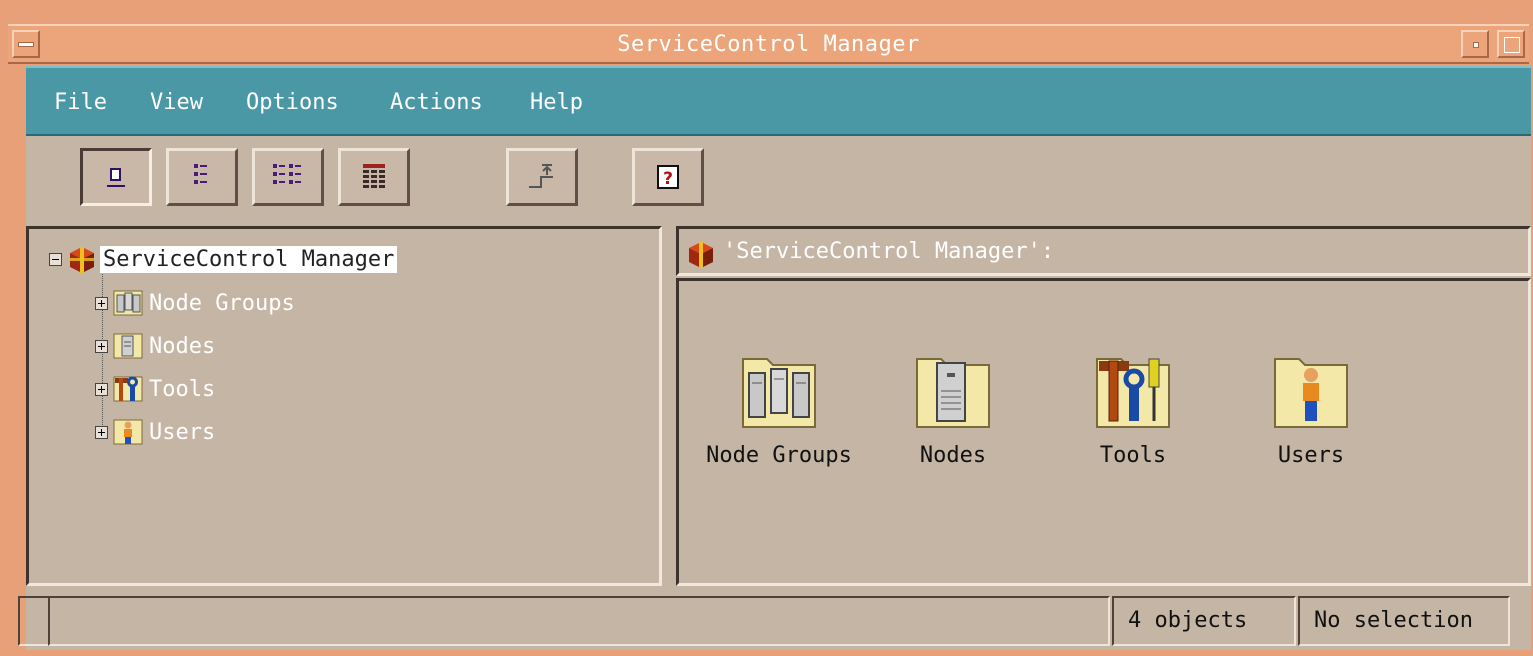 This screenshot has height=656, width=1533. I want to click on small-icons-view-button, so click(202, 177).